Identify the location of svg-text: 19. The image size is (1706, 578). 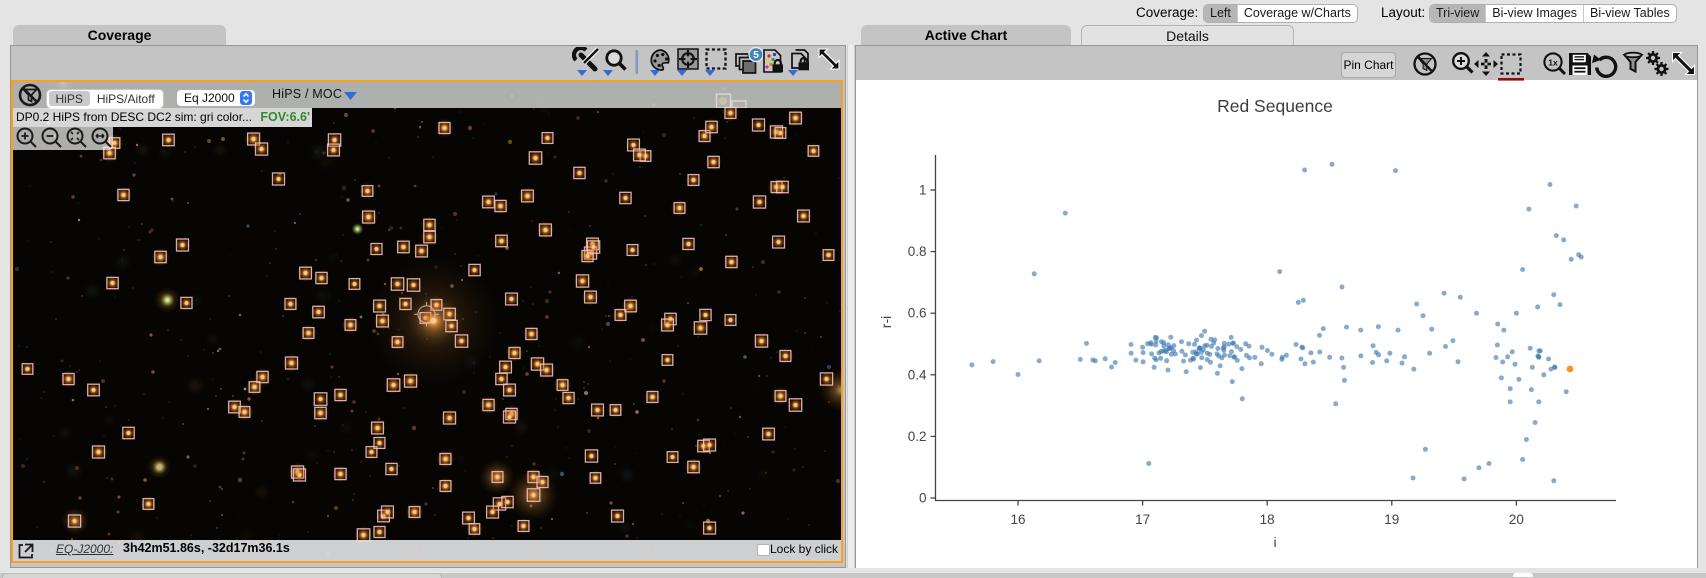
(1391, 519).